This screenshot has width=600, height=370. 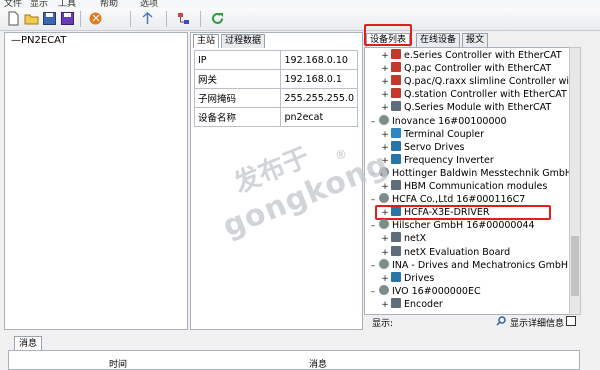 What do you see at coordinates (449, 121) in the screenshot?
I see `catalog-tree-label: Inovance 16#00100000` at bounding box center [449, 121].